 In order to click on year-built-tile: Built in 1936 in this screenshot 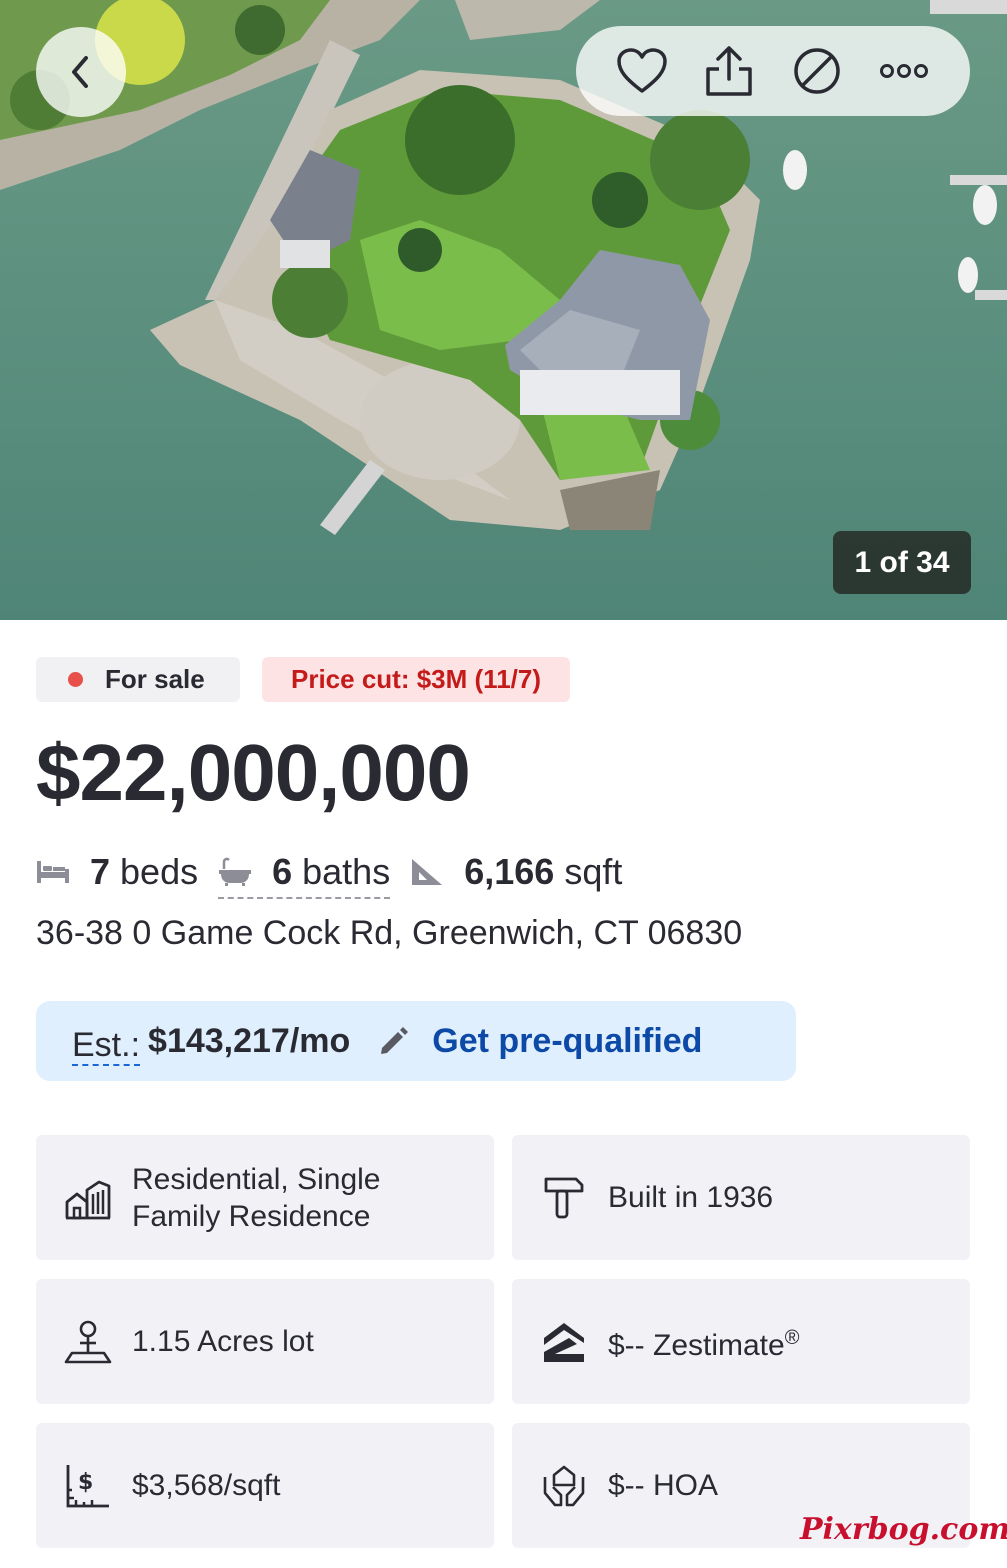, I will do `click(741, 1197)`.